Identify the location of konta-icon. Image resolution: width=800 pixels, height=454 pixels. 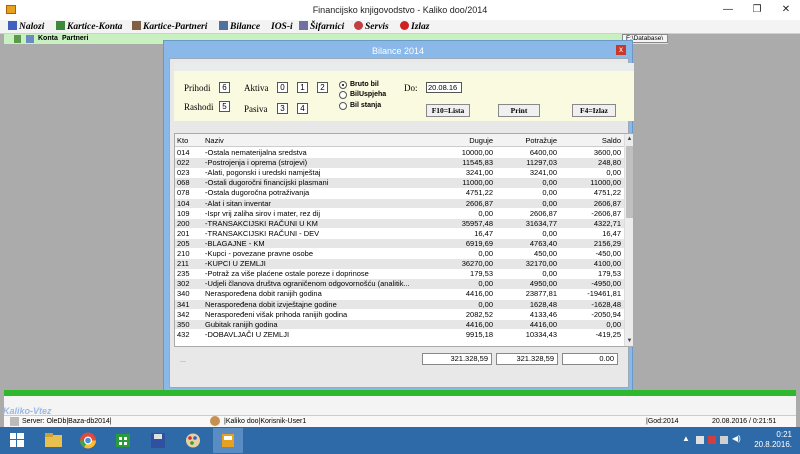
(30, 39).